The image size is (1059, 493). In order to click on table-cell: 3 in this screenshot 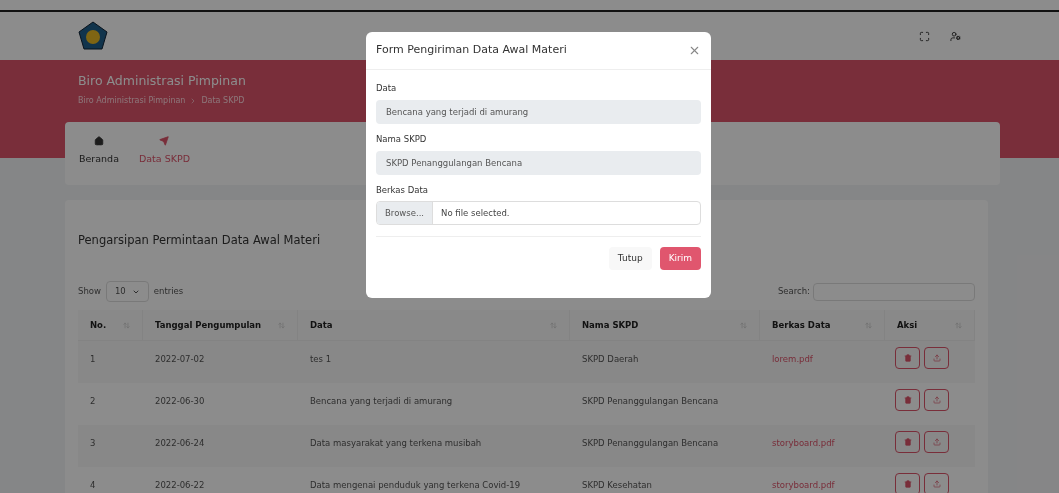, I will do `click(93, 443)`.